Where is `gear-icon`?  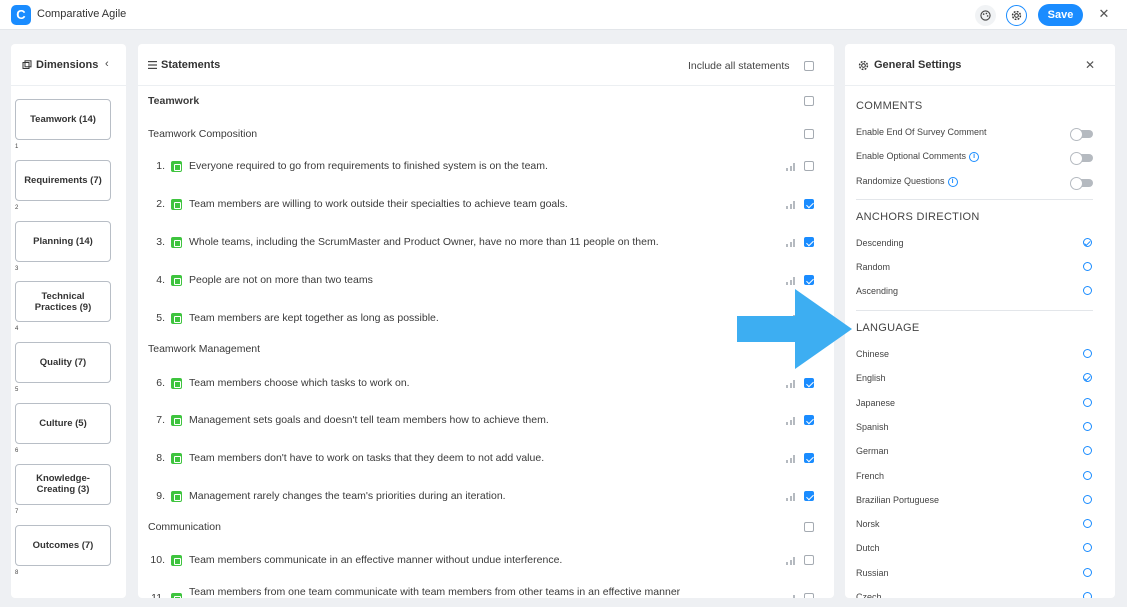
gear-icon is located at coordinates (1016, 15).